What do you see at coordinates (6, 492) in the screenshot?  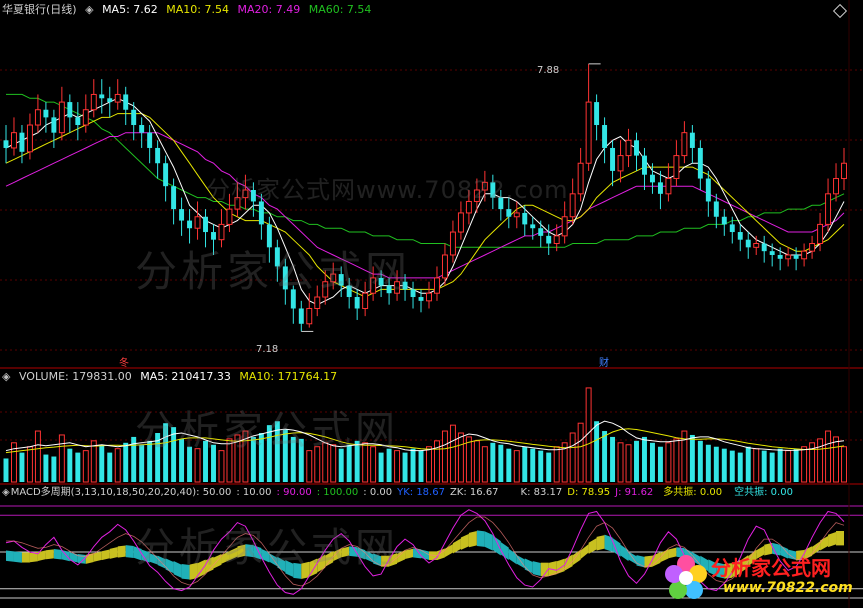 I see `macd-collapse-icon: ◈` at bounding box center [6, 492].